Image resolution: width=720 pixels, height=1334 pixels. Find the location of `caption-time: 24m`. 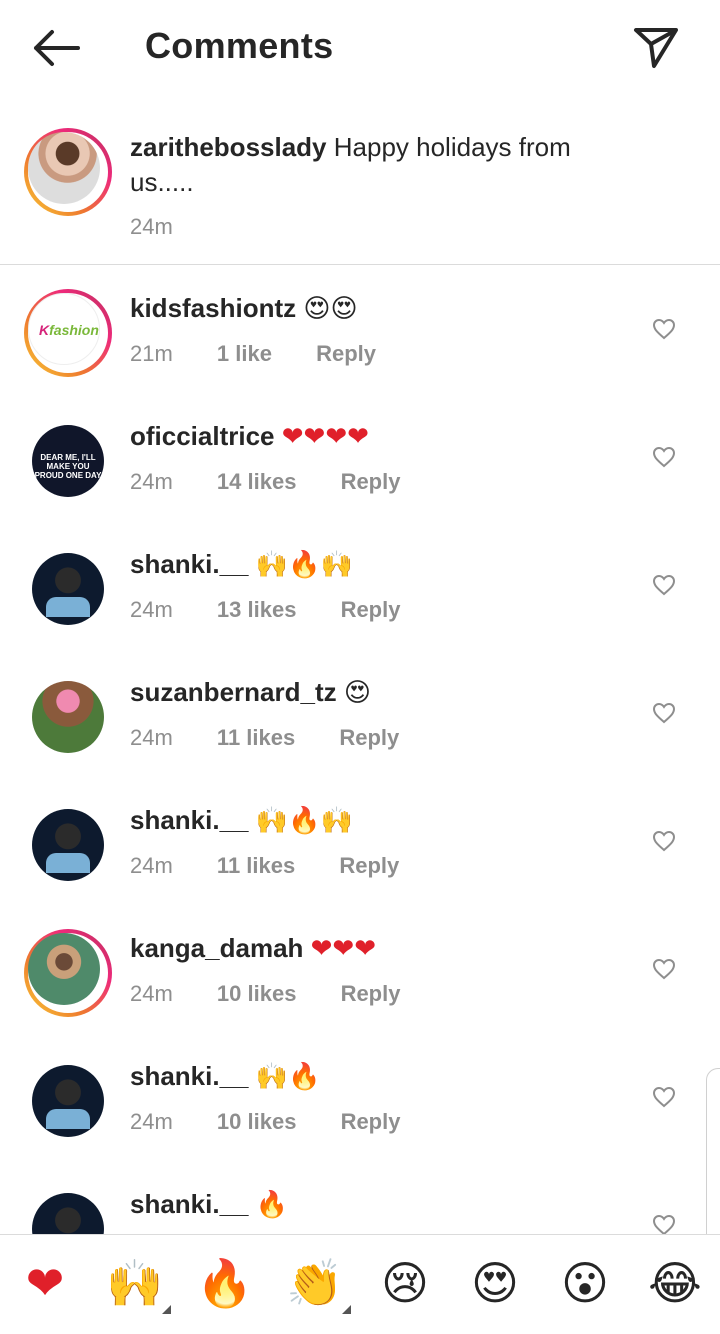

caption-time: 24m is located at coordinates (151, 226).